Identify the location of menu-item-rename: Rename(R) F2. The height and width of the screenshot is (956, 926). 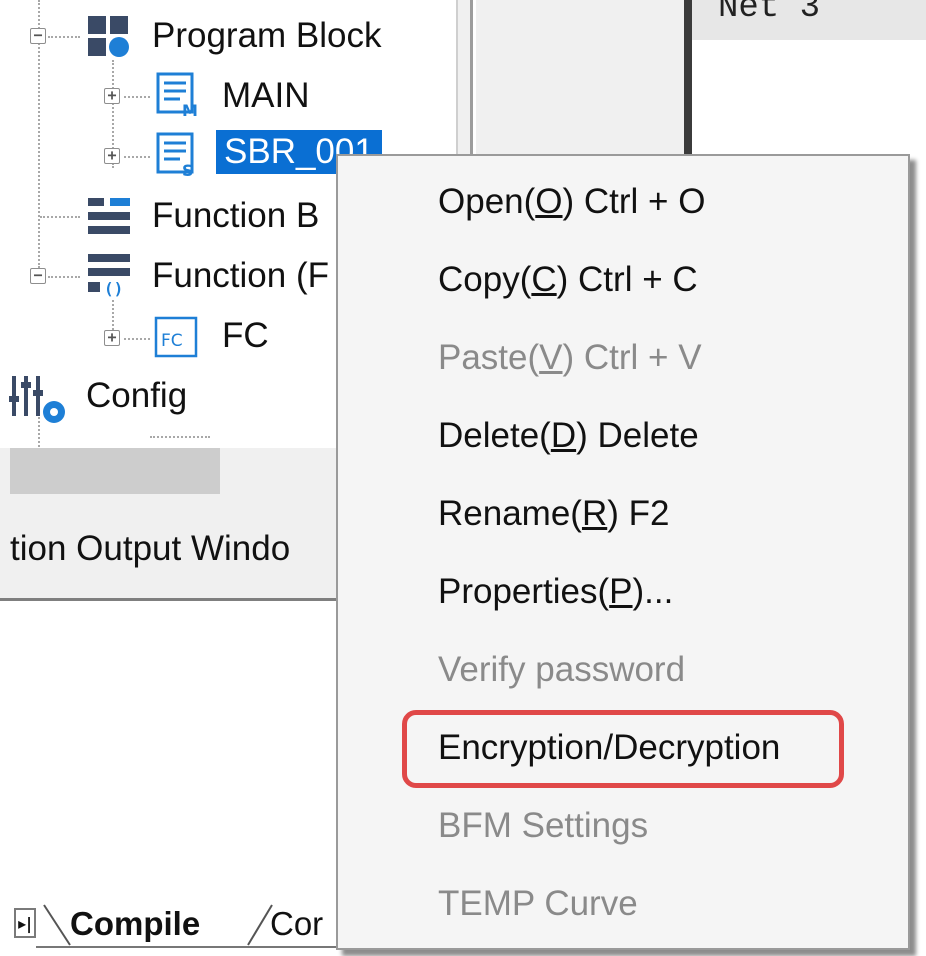
(553, 514).